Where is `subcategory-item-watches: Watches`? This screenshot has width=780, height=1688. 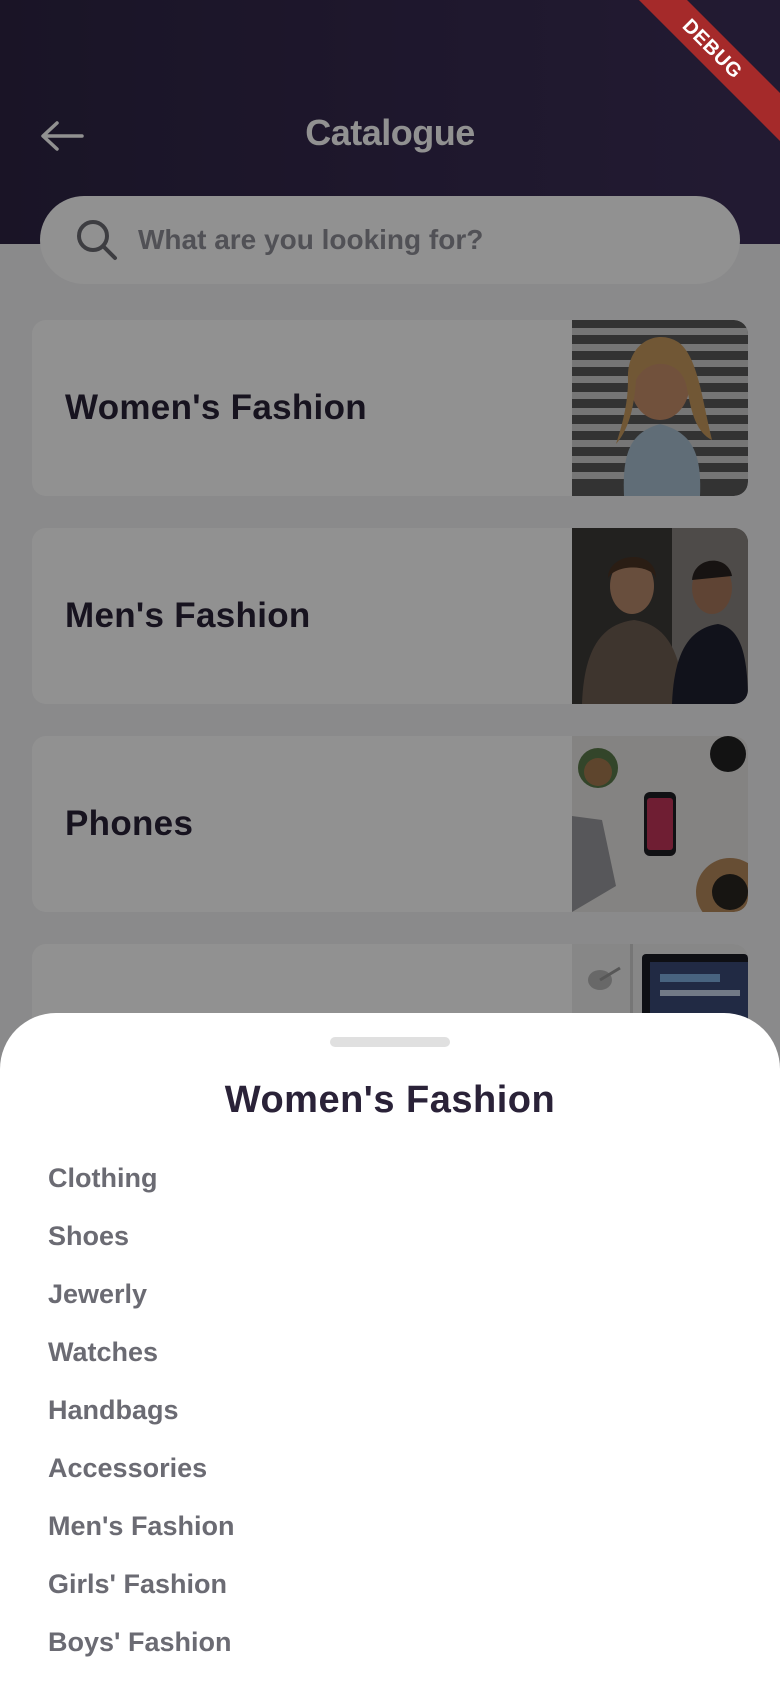
subcategory-item-watches: Watches is located at coordinates (141, 1352).